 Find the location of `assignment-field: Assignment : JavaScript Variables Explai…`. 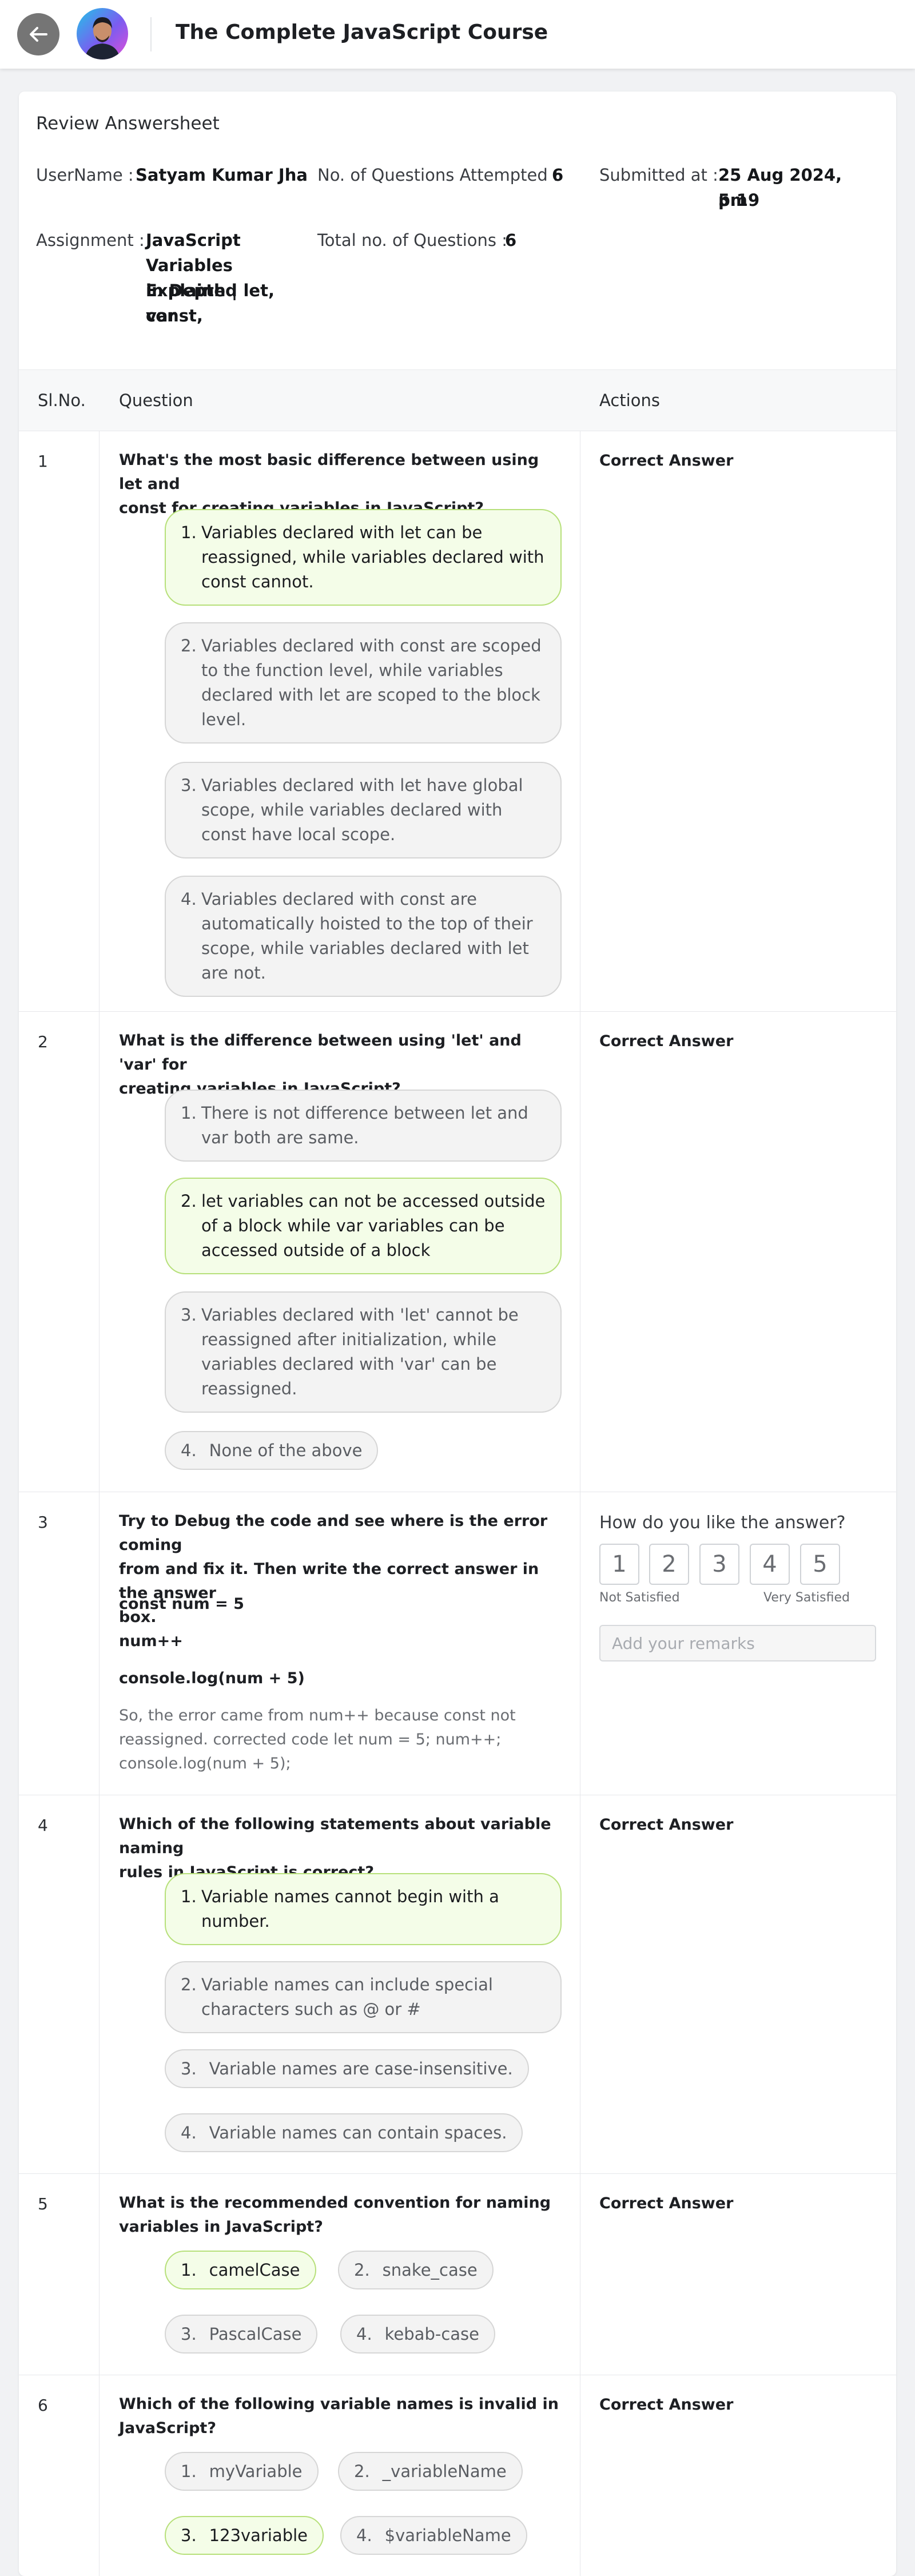

assignment-field: Assignment : JavaScript Variables Explai… is located at coordinates (174, 279).